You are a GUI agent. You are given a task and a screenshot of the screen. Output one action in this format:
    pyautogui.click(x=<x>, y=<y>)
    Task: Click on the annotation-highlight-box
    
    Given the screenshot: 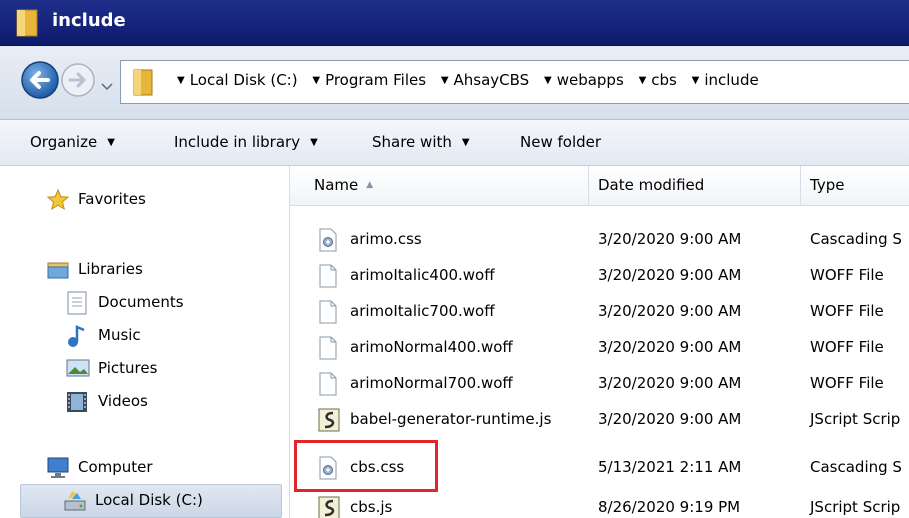 What is the action you would take?
    pyautogui.click(x=366, y=466)
    